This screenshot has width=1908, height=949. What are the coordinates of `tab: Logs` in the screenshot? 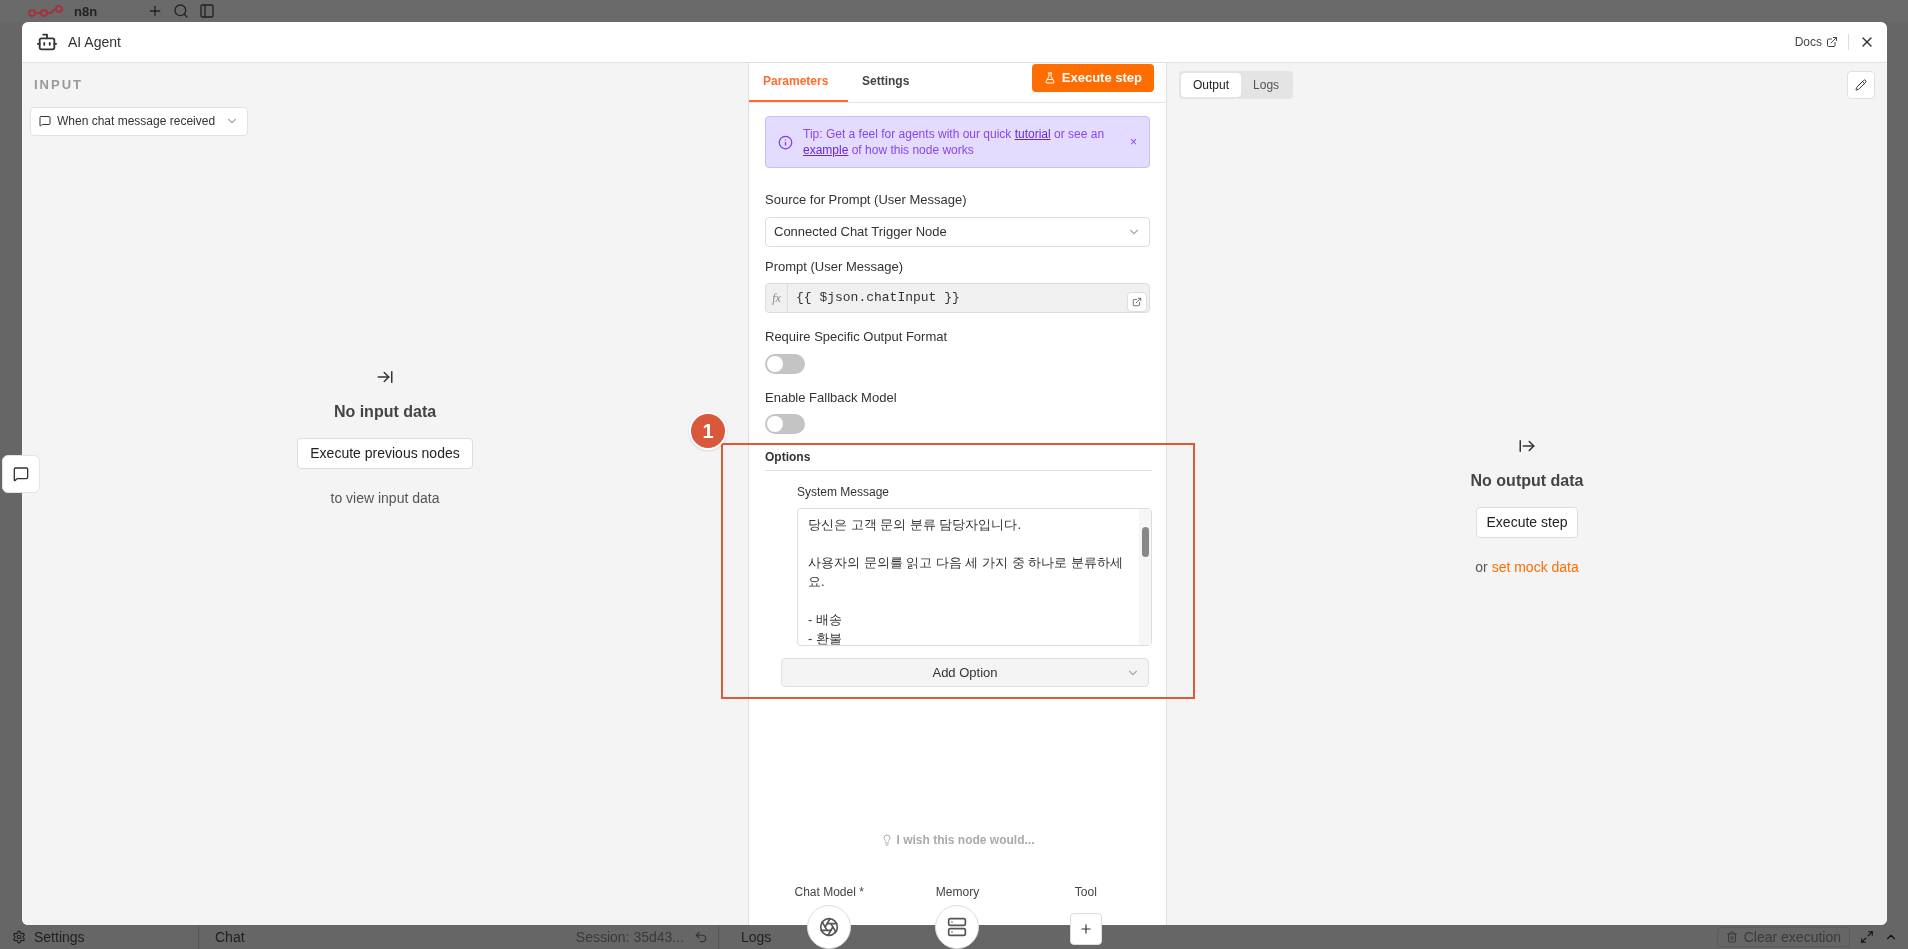 It's located at (1266, 85).